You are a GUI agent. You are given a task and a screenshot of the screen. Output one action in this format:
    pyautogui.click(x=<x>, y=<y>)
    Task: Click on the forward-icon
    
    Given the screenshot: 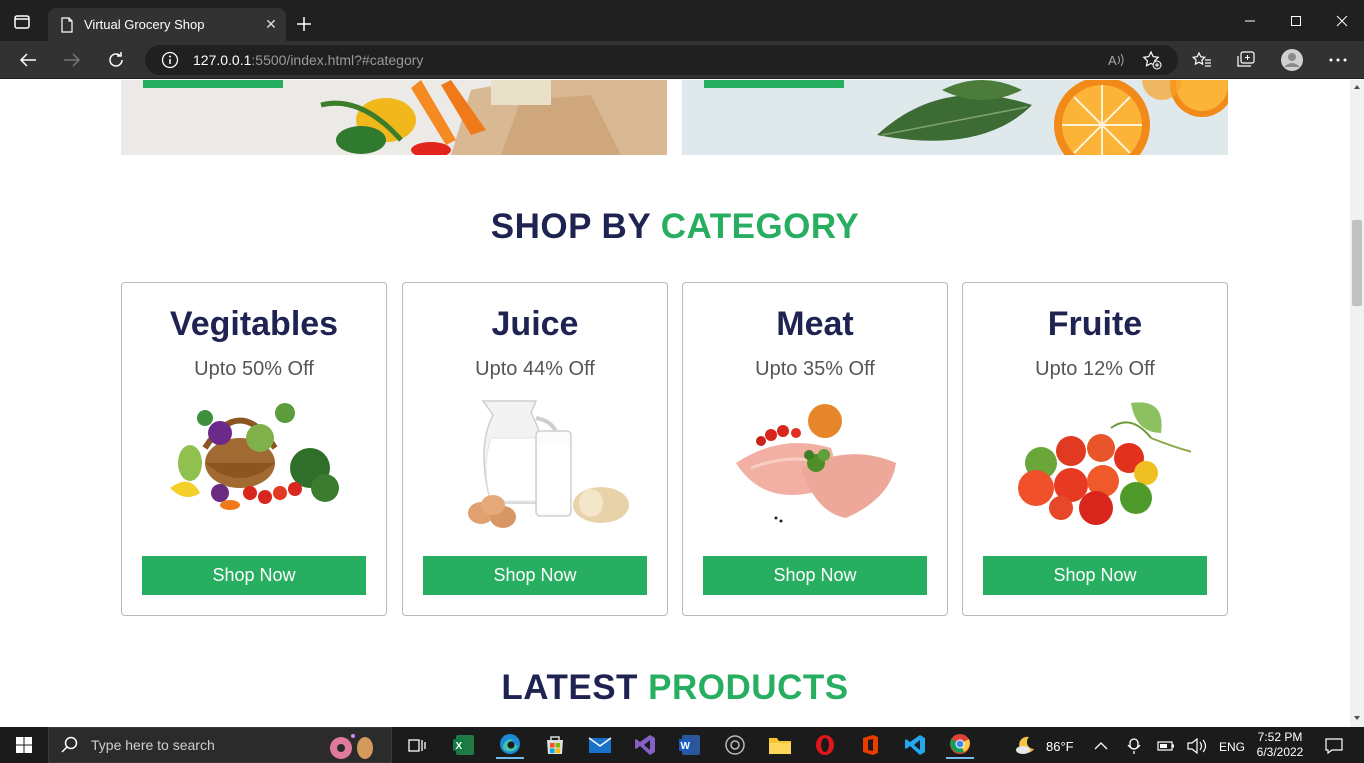 What is the action you would take?
    pyautogui.click(x=72, y=60)
    